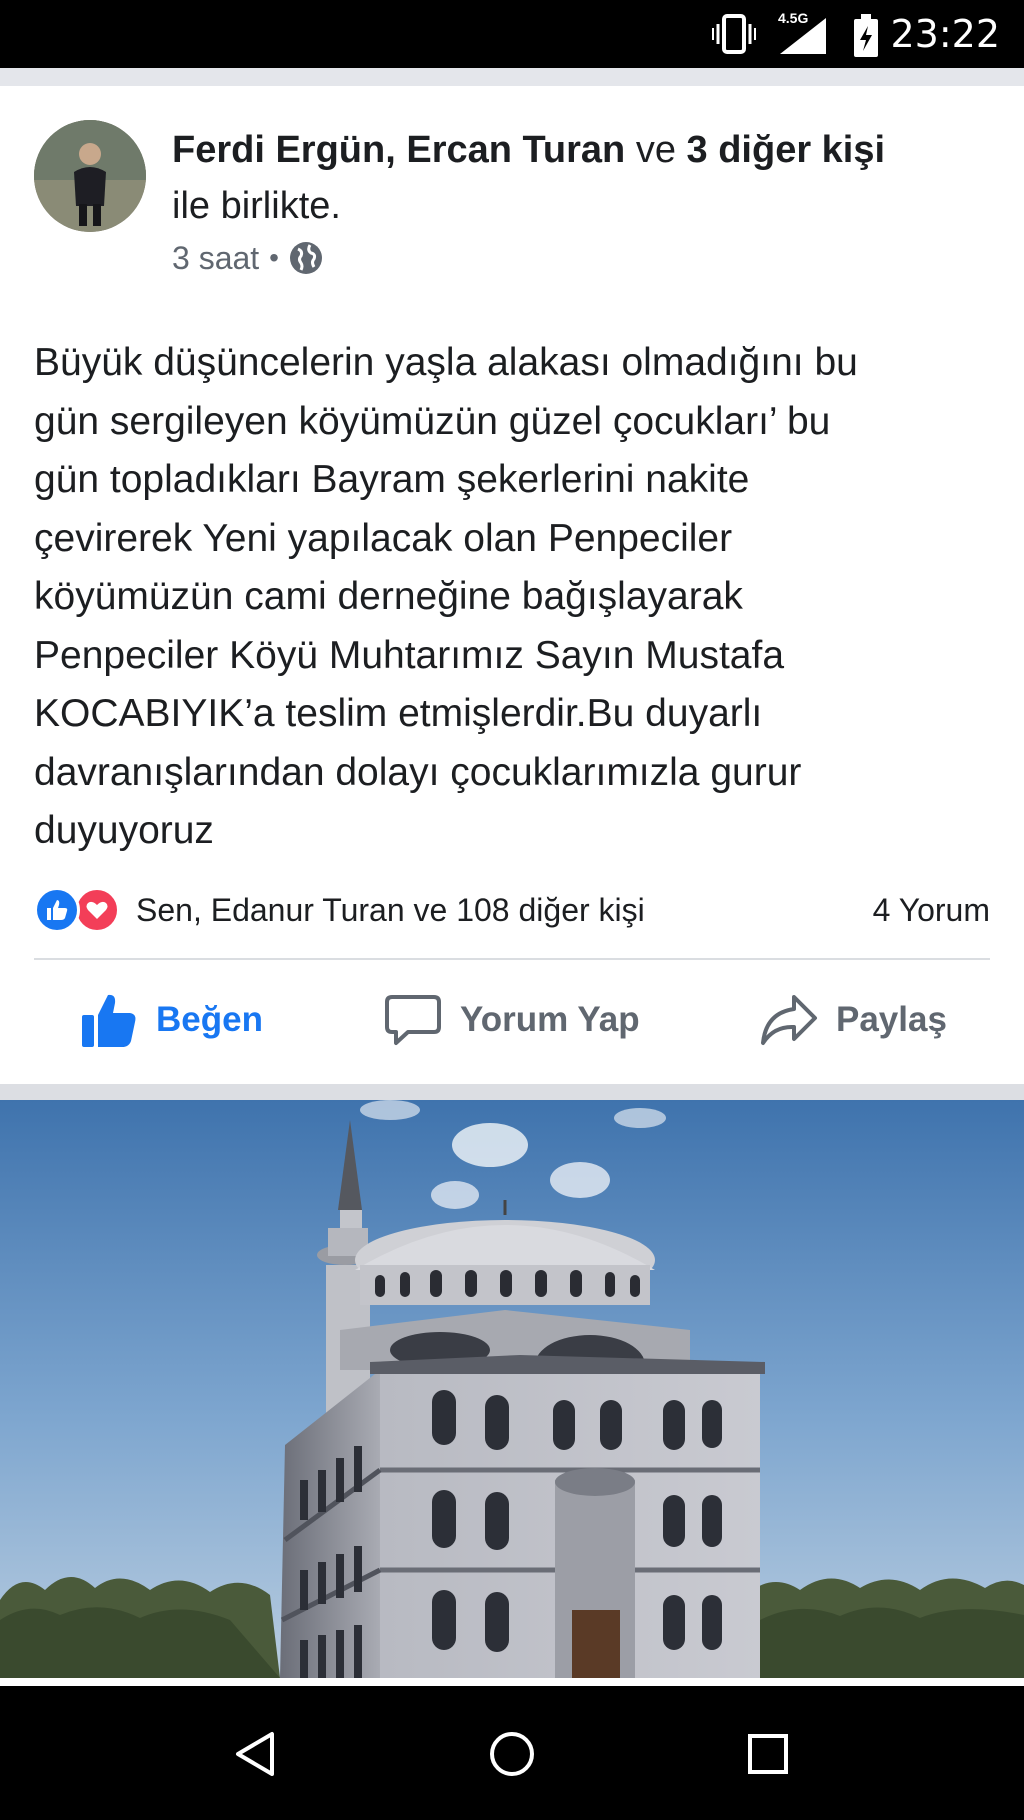  I want to click on recent-apps-icon, so click(768, 1754).